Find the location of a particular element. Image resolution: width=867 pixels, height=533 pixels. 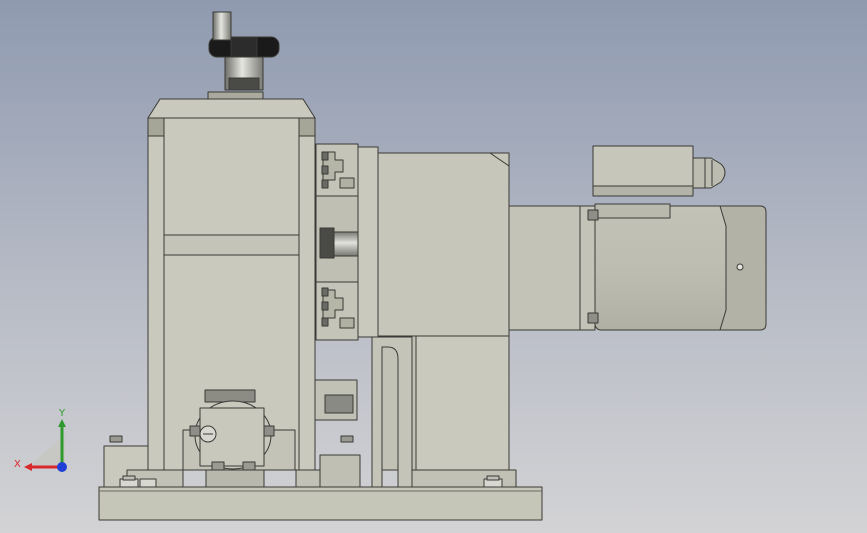

x-axis-label: X is located at coordinates (17, 464).